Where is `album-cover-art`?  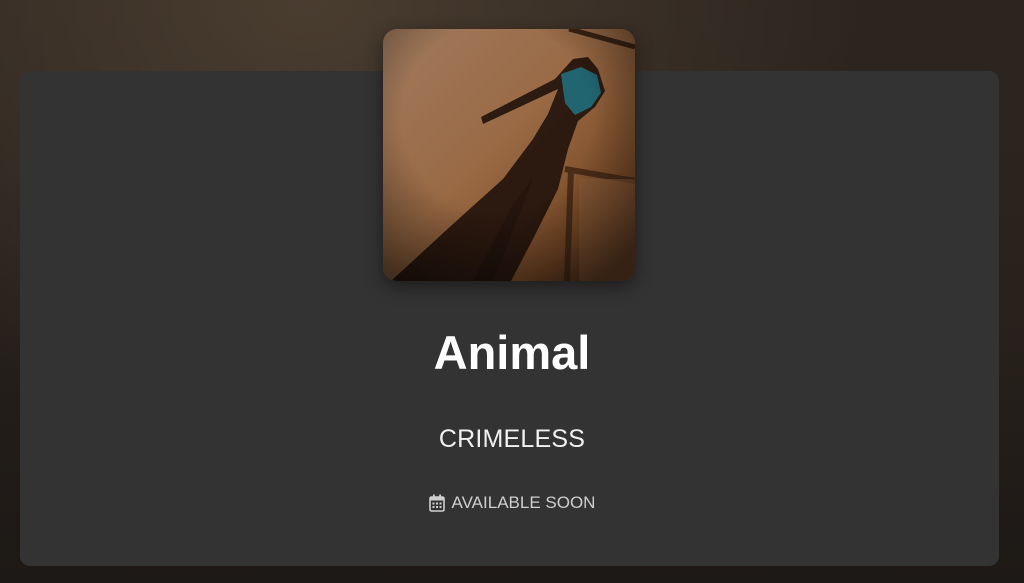 album-cover-art is located at coordinates (509, 155).